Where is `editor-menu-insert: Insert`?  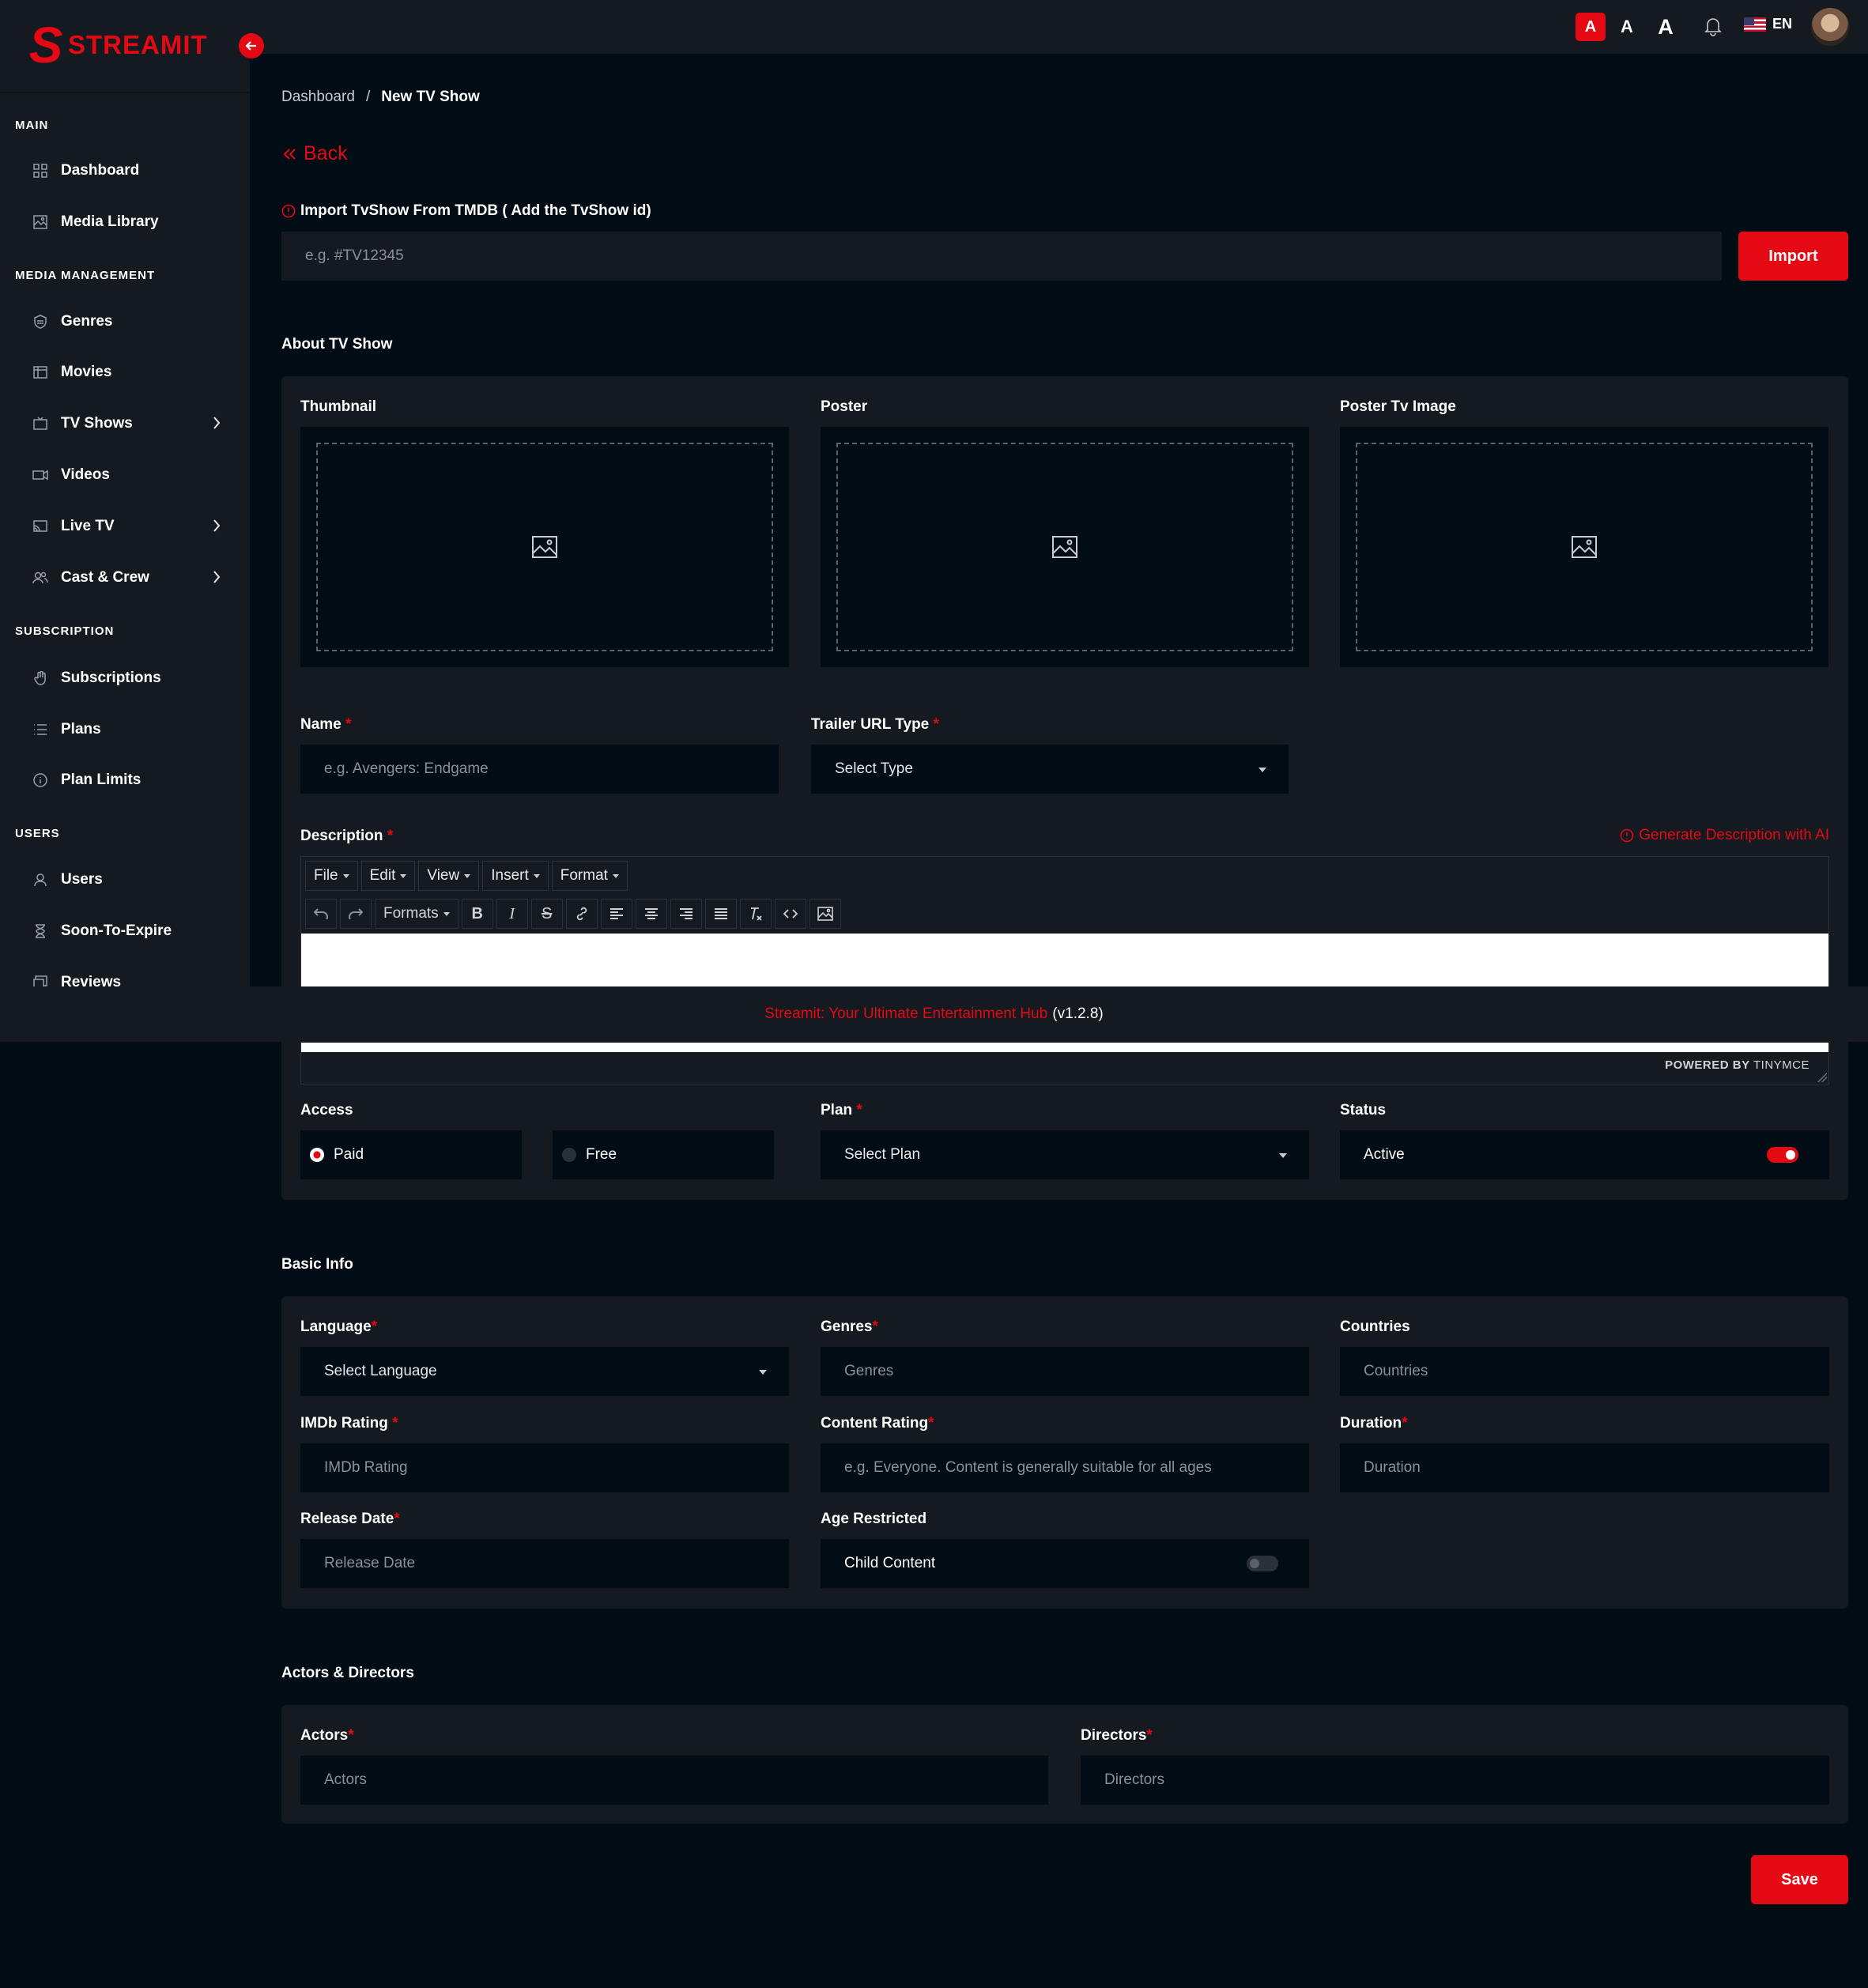 editor-menu-insert: Insert is located at coordinates (515, 876).